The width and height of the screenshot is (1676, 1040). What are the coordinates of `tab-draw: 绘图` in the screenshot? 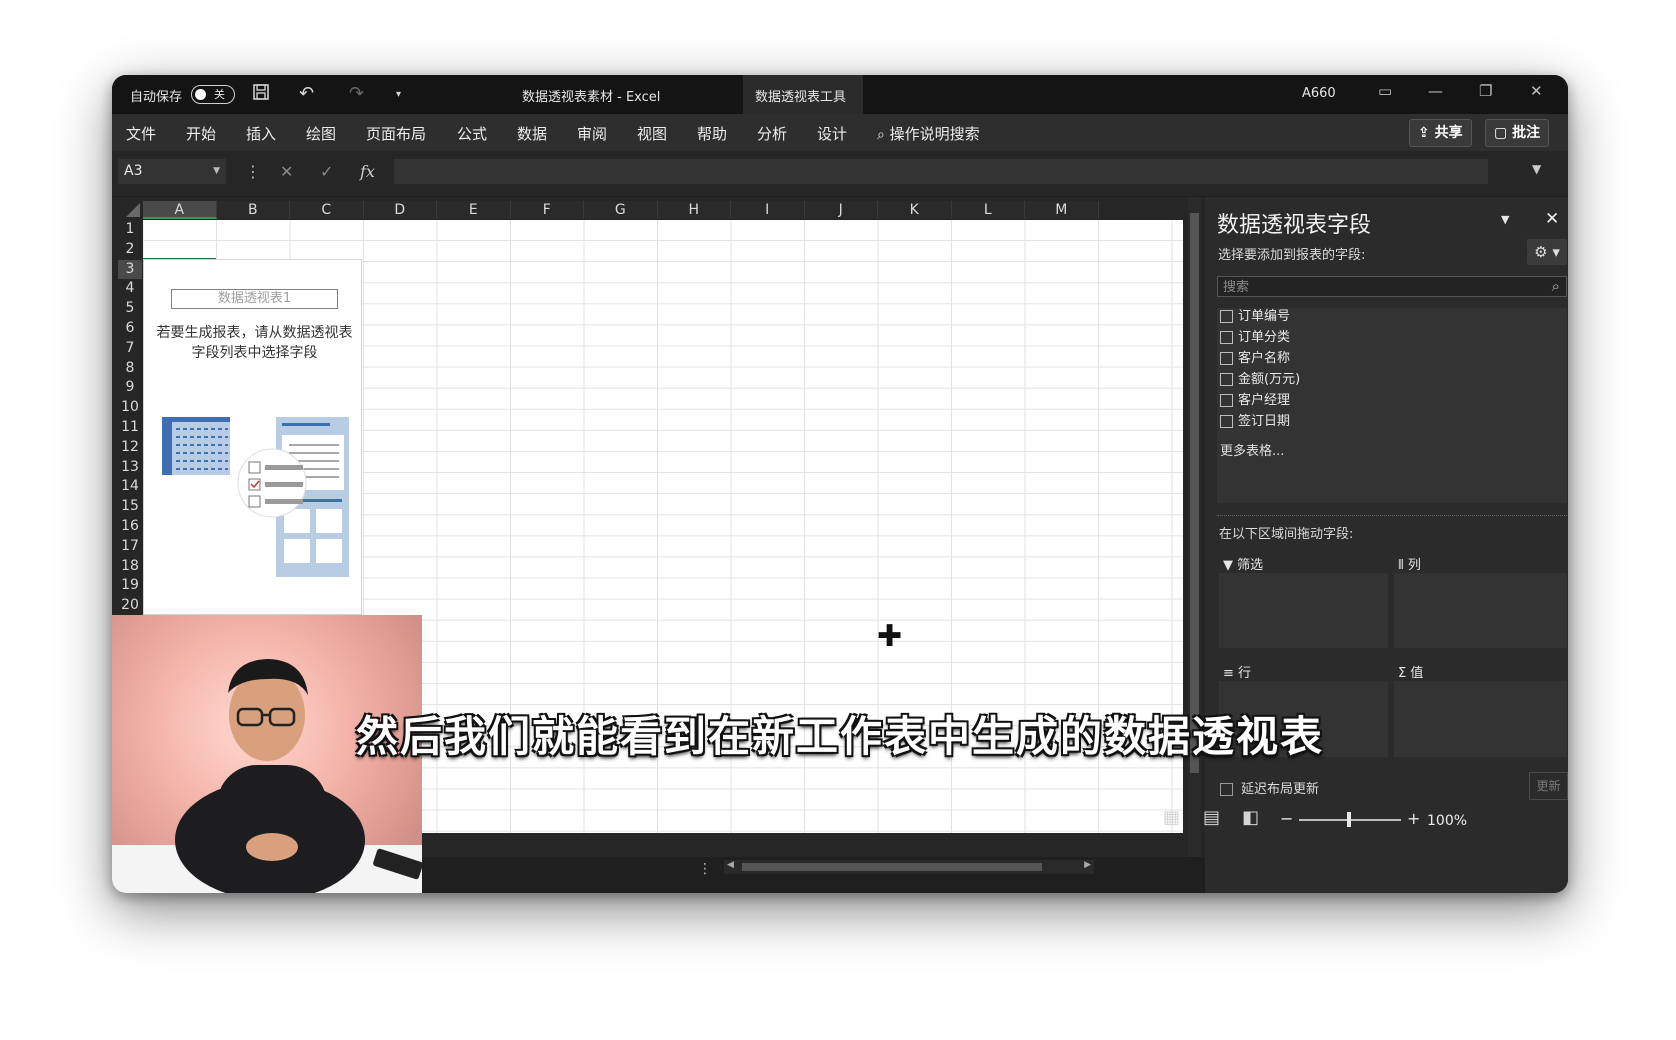 It's located at (321, 133).